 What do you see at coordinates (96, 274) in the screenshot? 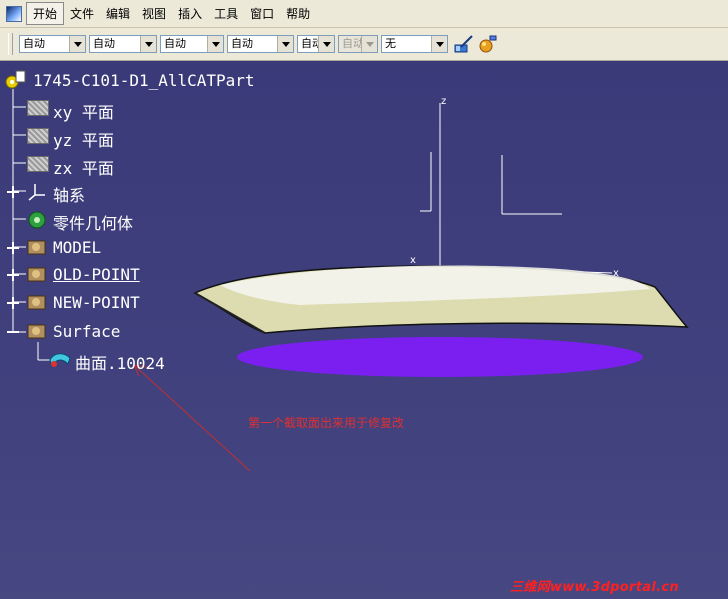
I see `tree-item-old-point: OLD-POINT` at bounding box center [96, 274].